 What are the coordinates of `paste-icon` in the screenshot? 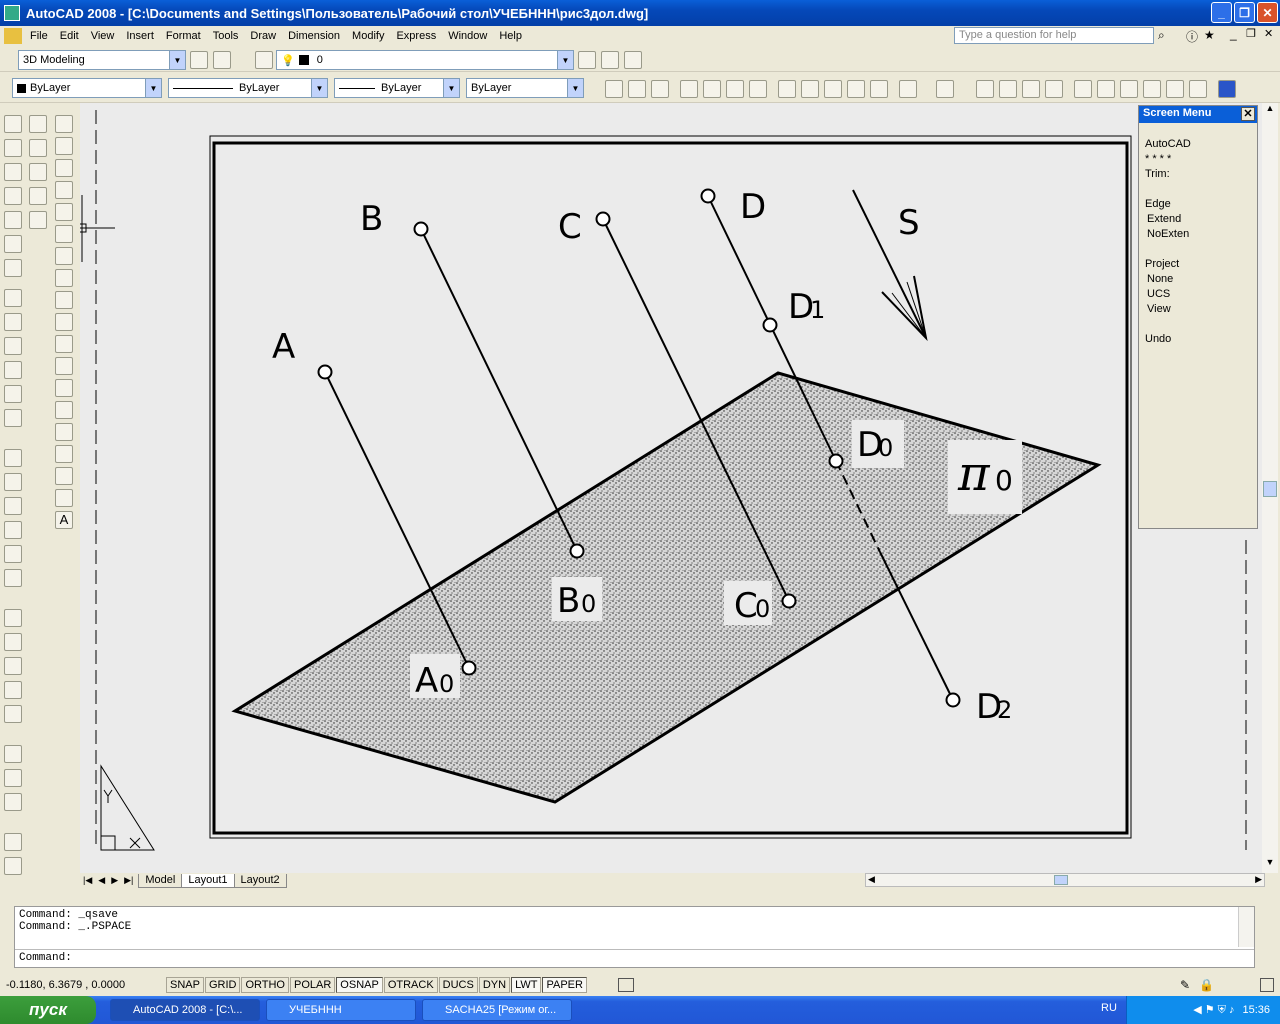 It's located at (833, 89).